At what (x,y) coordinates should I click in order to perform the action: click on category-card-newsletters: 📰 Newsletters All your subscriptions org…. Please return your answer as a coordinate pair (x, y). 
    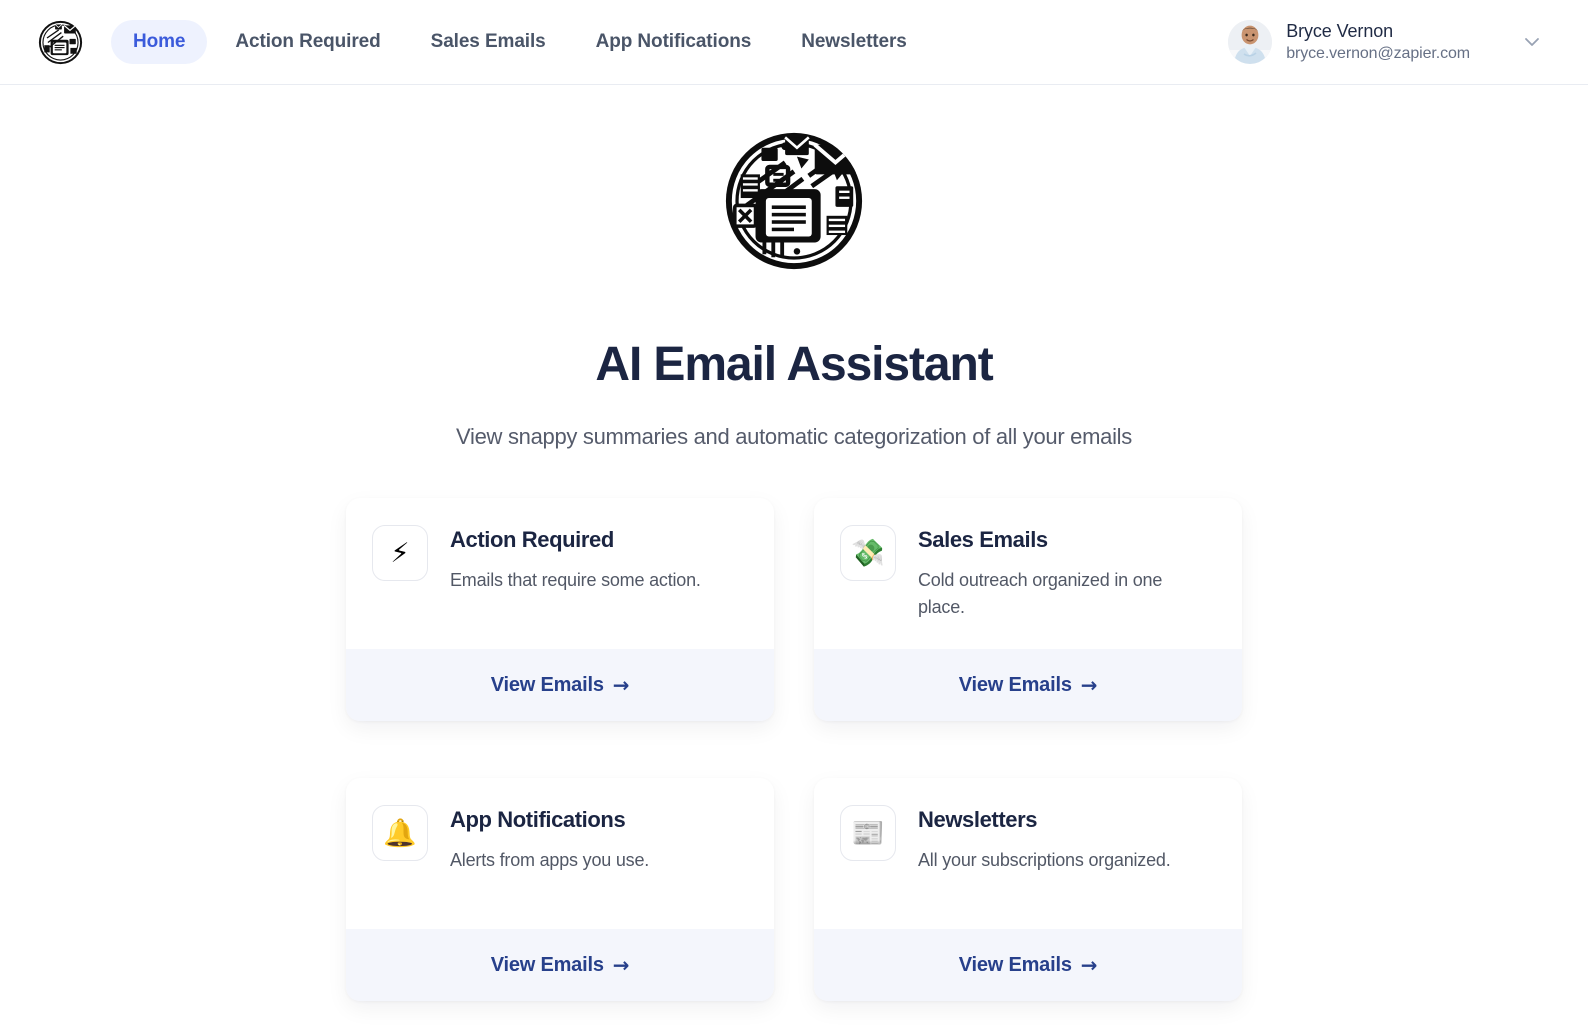
    Looking at the image, I should click on (1028, 889).